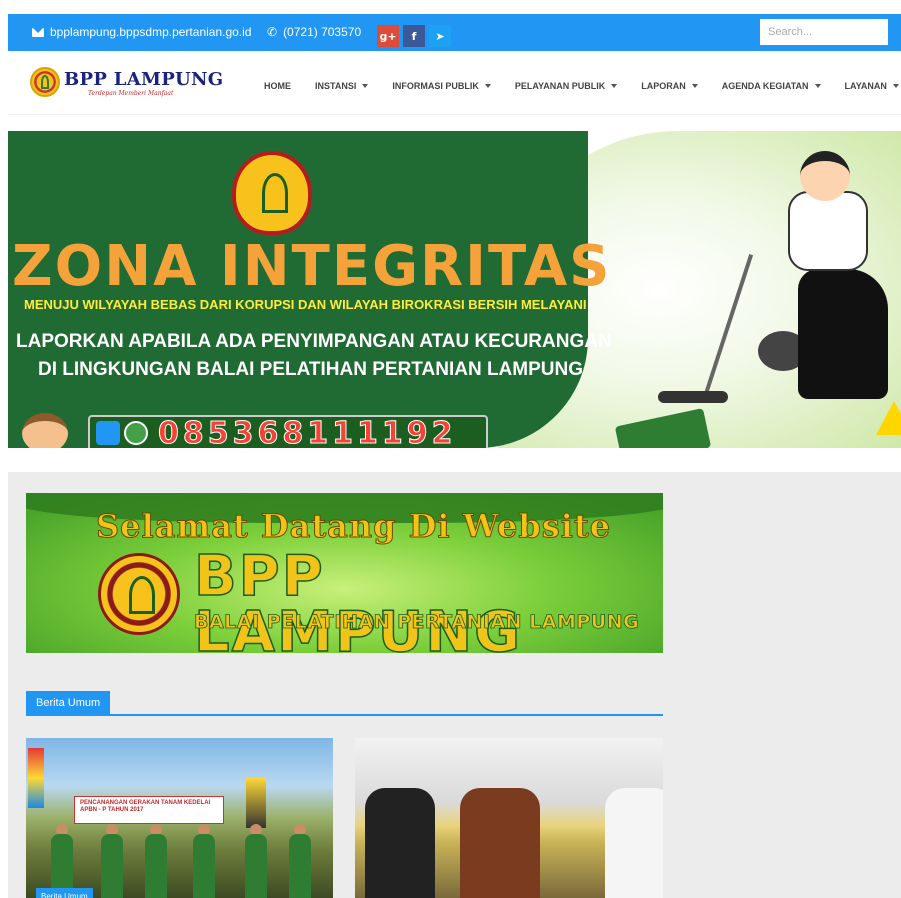 The width and height of the screenshot is (901, 898). I want to click on cleaner-figure-head, so click(825, 176).